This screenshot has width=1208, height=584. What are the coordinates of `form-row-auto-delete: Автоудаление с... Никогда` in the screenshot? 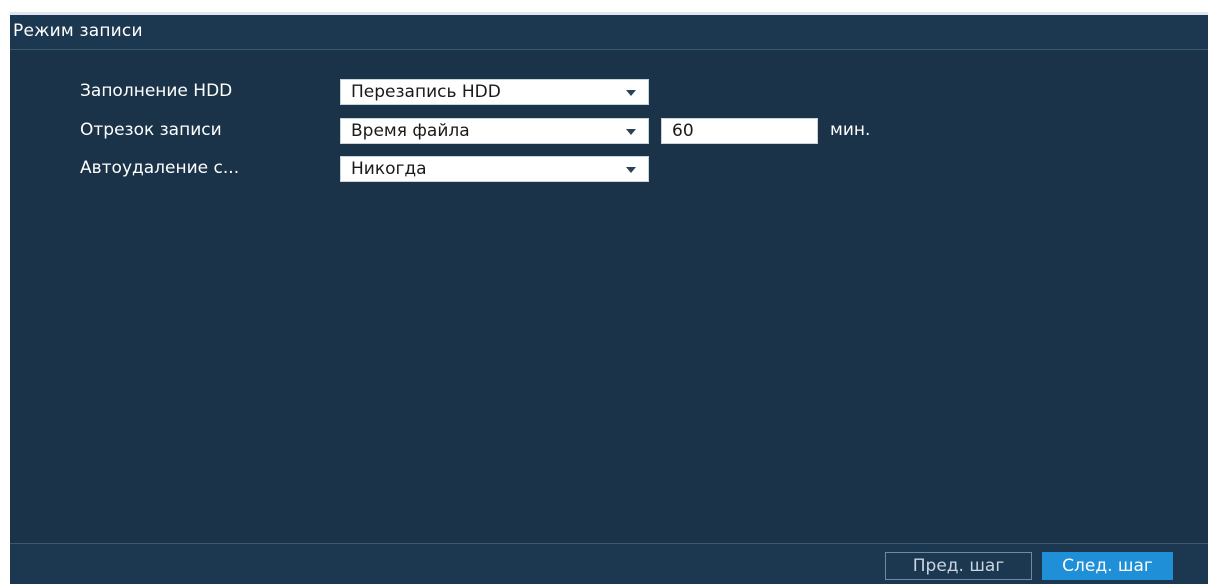 It's located at (609, 170).